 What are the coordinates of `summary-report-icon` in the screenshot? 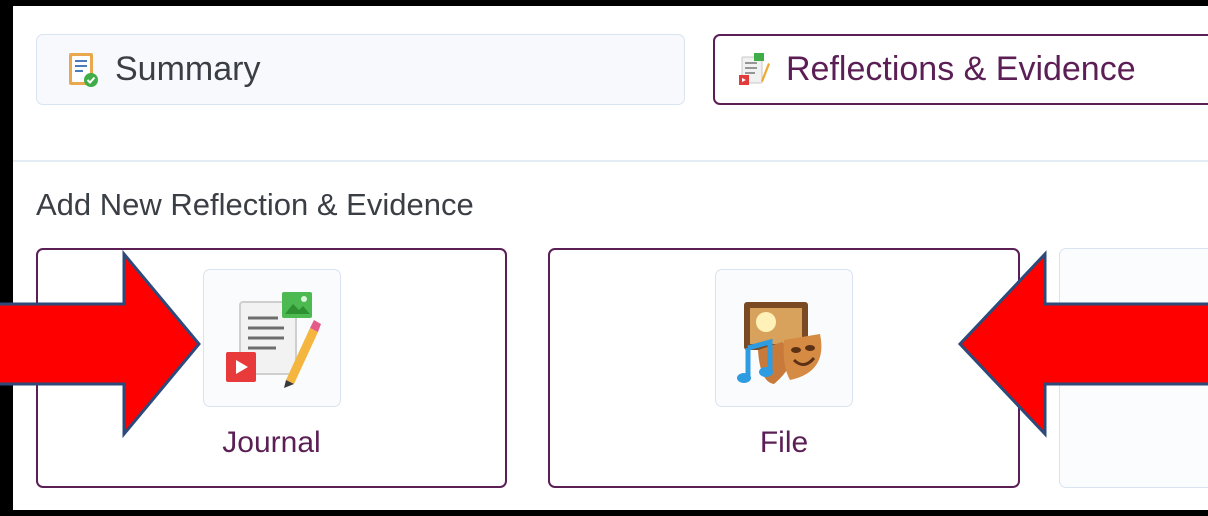 It's located at (83, 69).